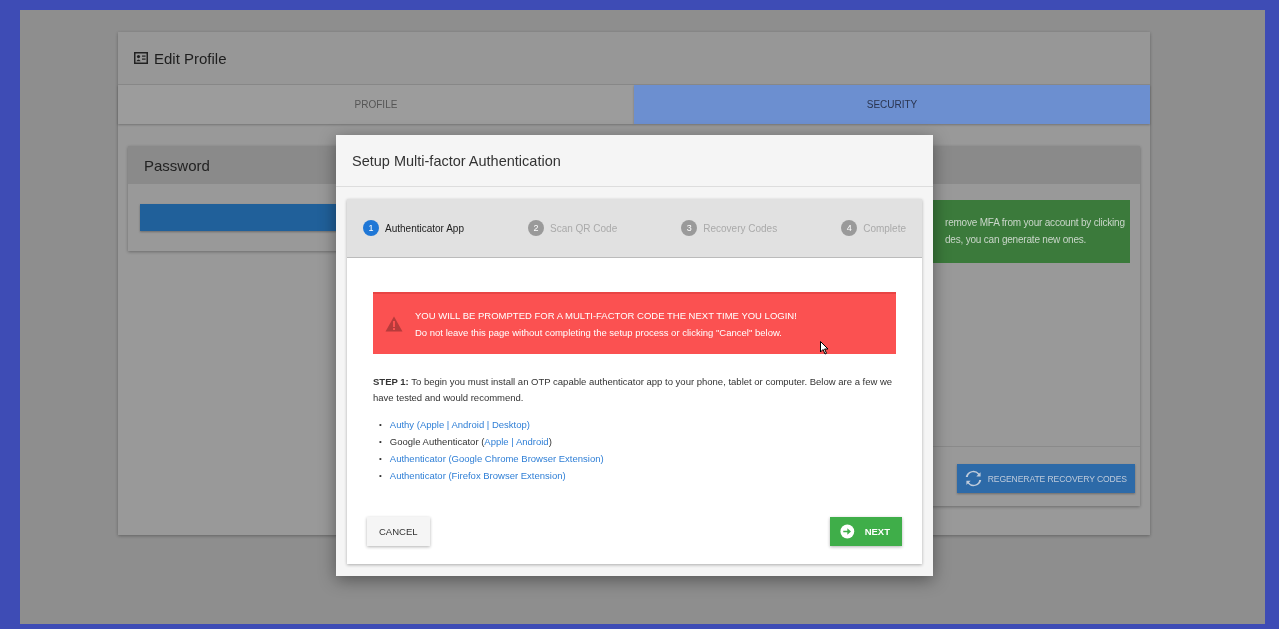  Describe the element at coordinates (398, 531) in the screenshot. I see `cancel-button: CANCEL` at that location.